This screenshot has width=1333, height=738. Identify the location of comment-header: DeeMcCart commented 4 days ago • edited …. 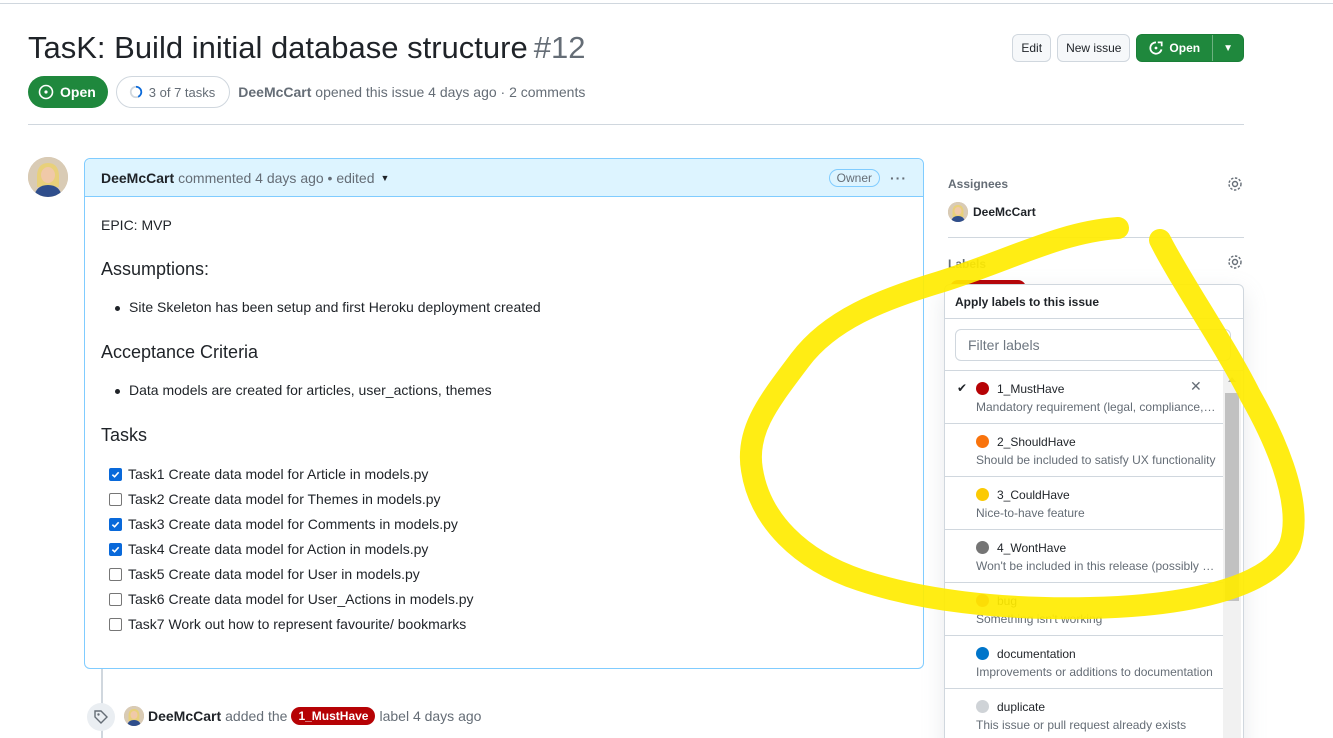
(504, 178).